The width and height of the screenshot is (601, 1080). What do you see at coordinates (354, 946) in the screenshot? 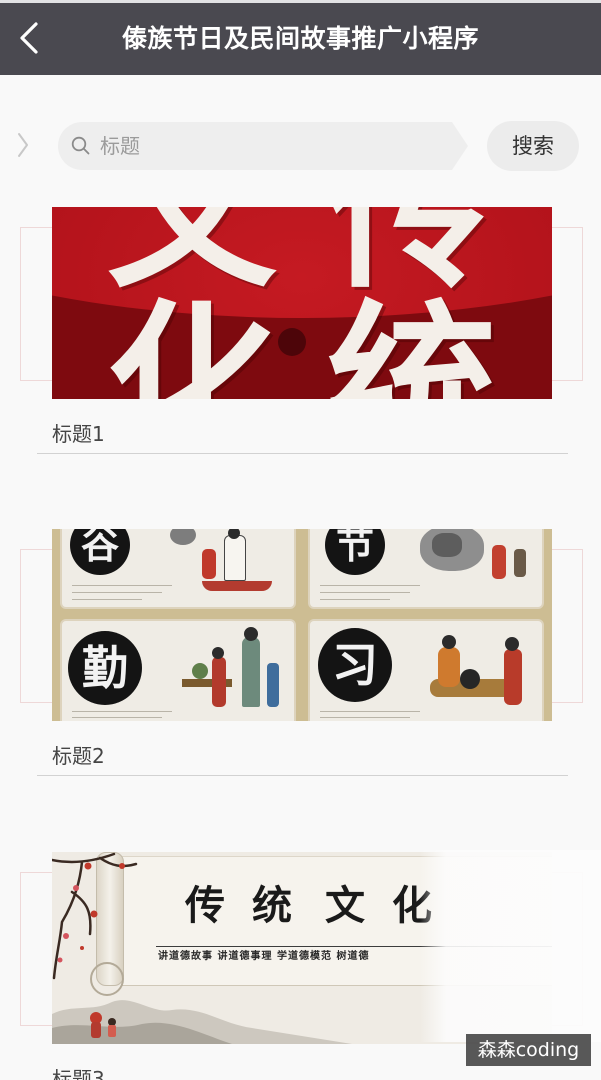
I see `scroll-rule` at bounding box center [354, 946].